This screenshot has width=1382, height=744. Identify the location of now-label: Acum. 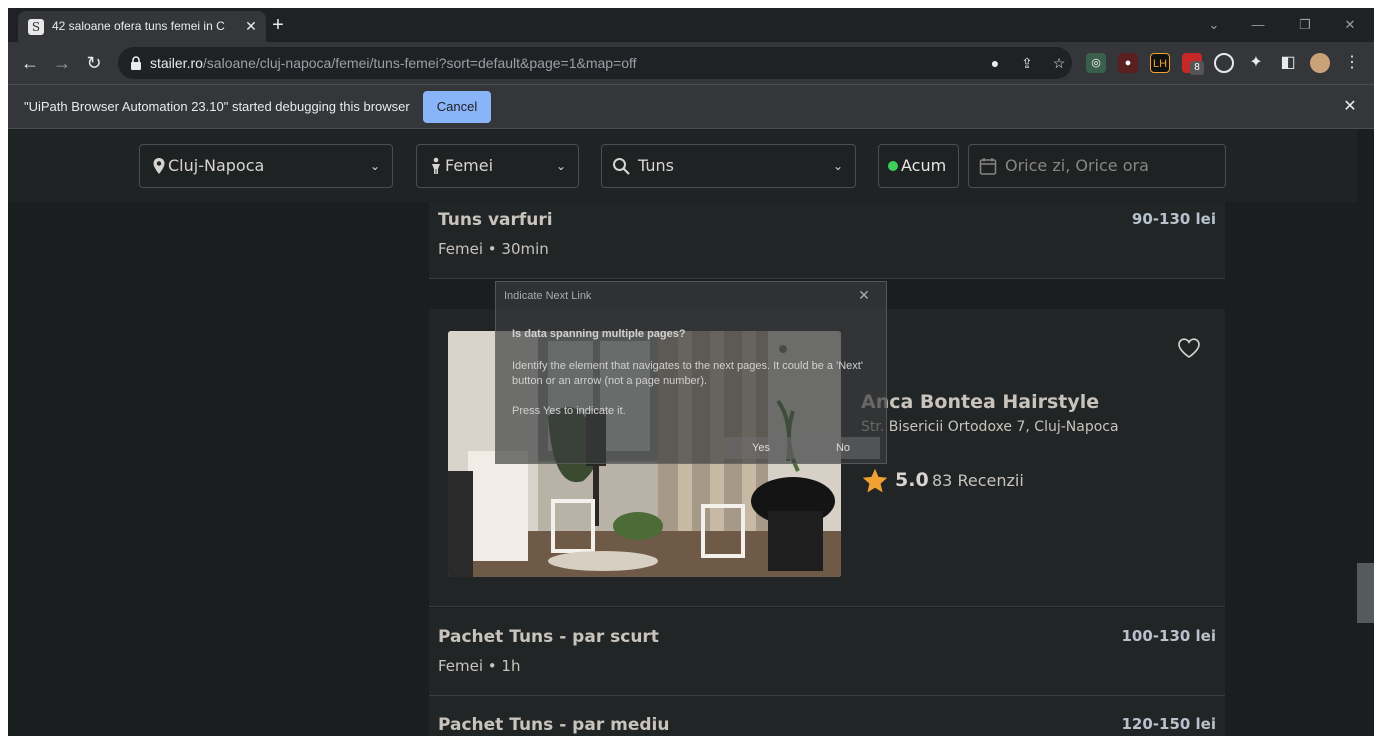
(924, 165).